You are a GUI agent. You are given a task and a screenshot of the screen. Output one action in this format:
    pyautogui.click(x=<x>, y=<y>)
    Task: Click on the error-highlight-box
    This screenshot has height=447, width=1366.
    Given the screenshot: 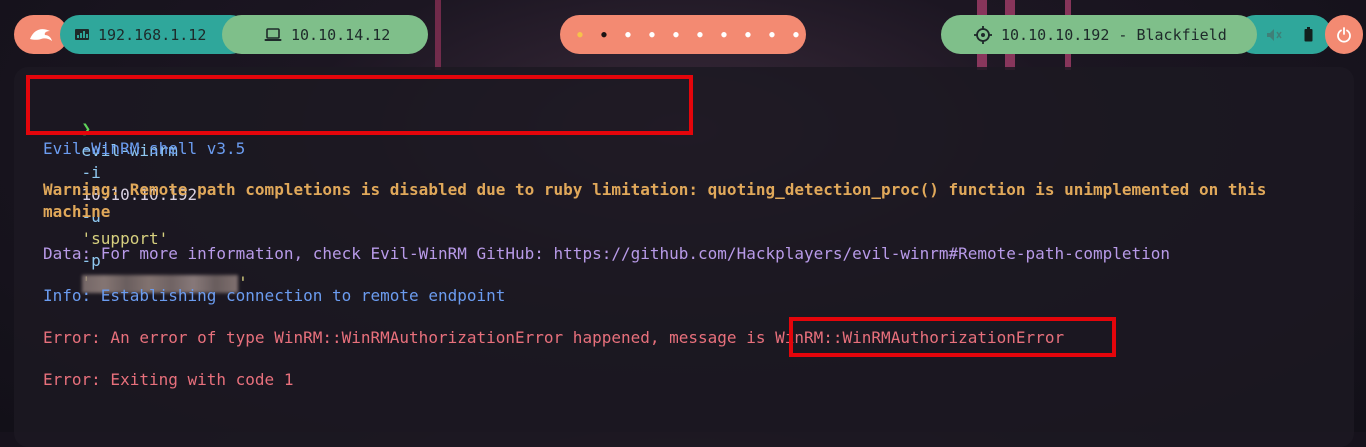 What is the action you would take?
    pyautogui.click(x=952, y=337)
    